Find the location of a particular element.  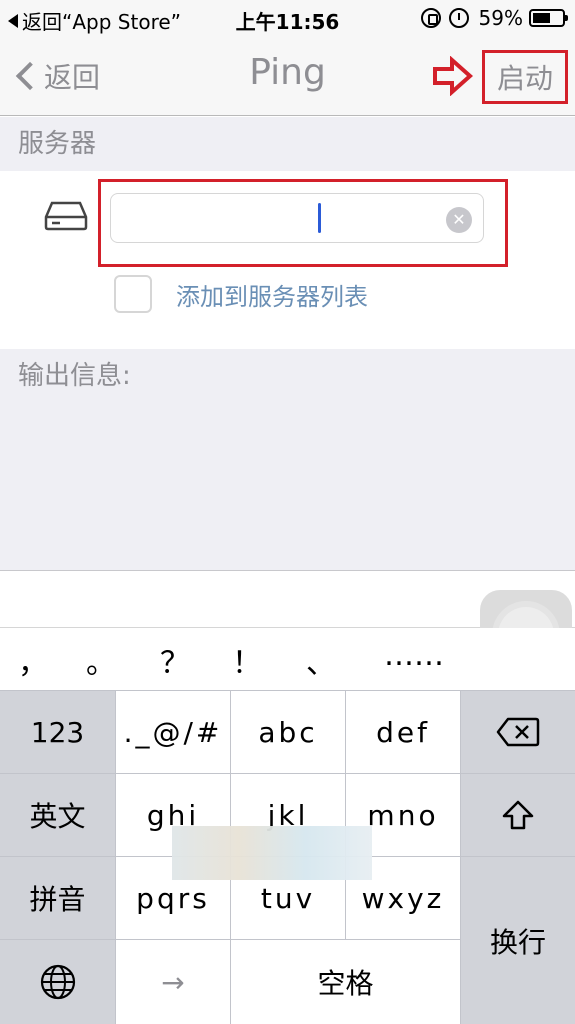

hard-drive-icon is located at coordinates (66, 216).